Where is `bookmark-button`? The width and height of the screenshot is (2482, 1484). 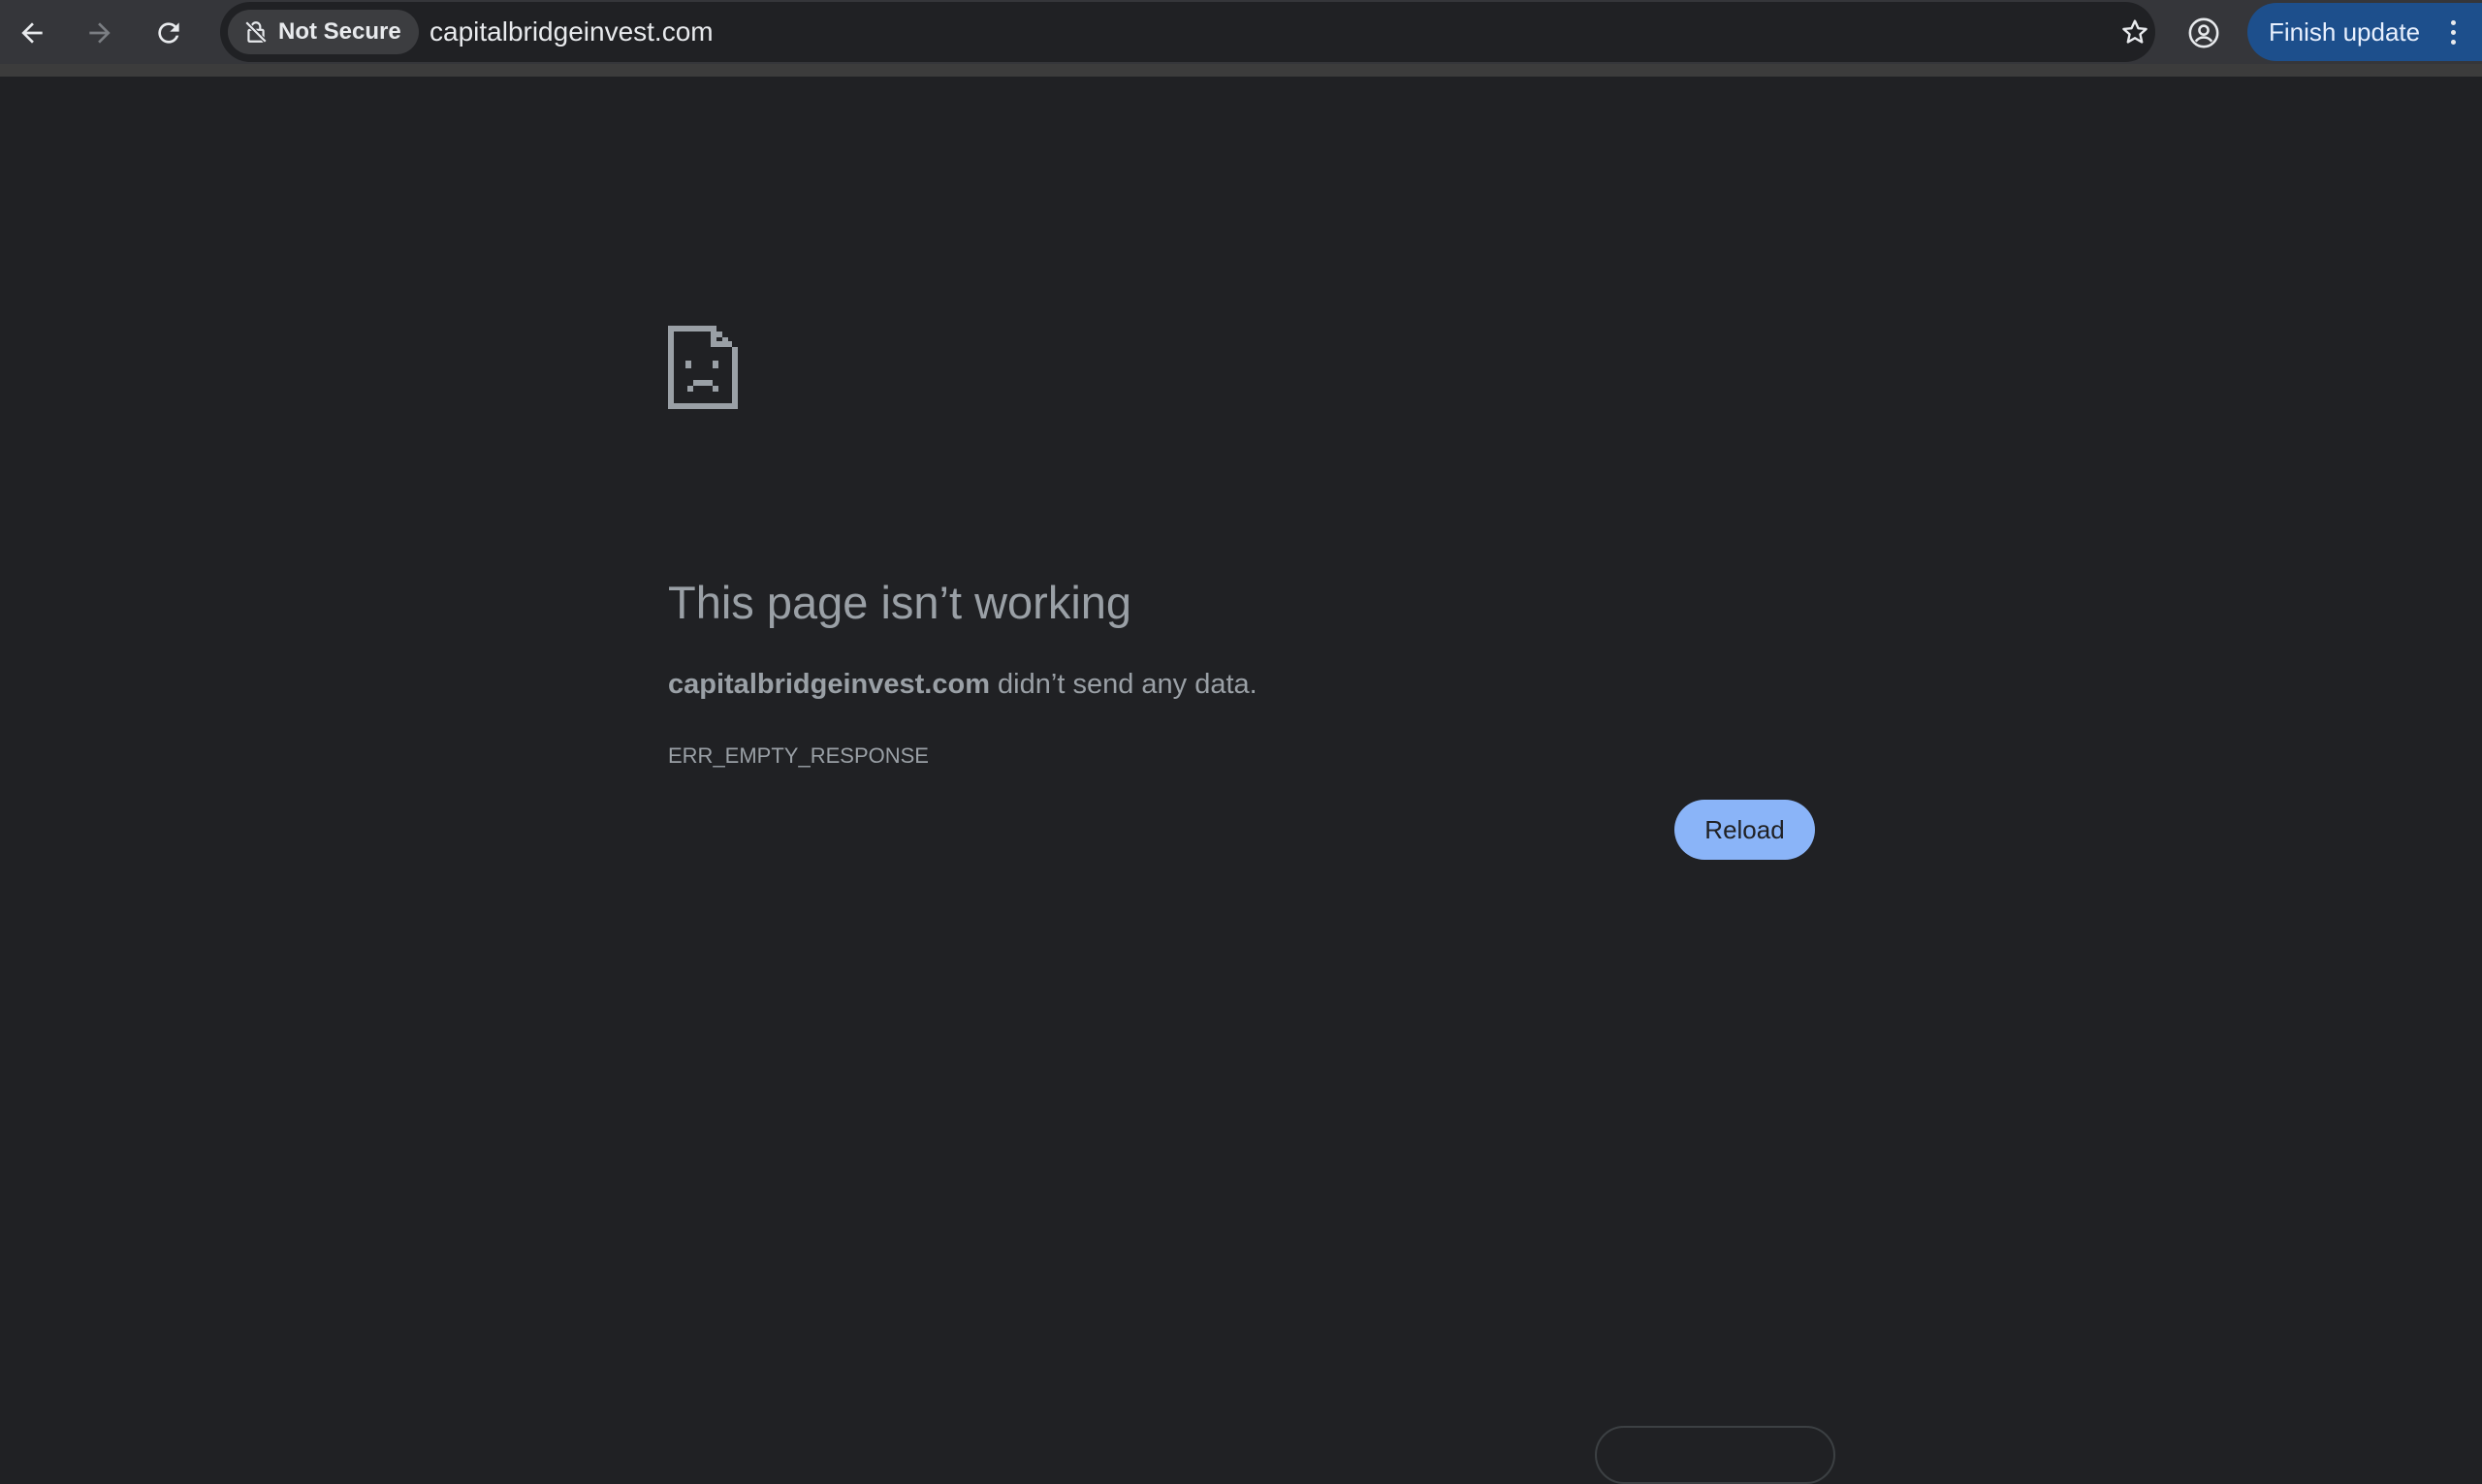 bookmark-button is located at coordinates (2135, 32).